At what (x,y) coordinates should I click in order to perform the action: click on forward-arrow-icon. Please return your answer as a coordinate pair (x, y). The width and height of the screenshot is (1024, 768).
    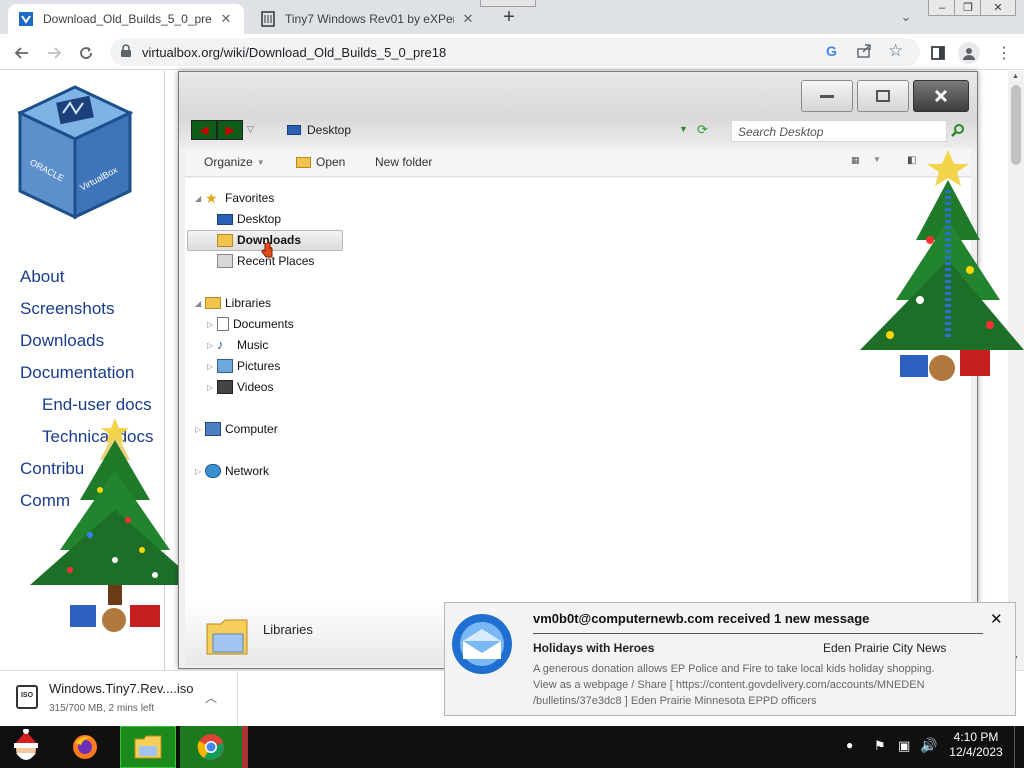
    Looking at the image, I should click on (54, 53).